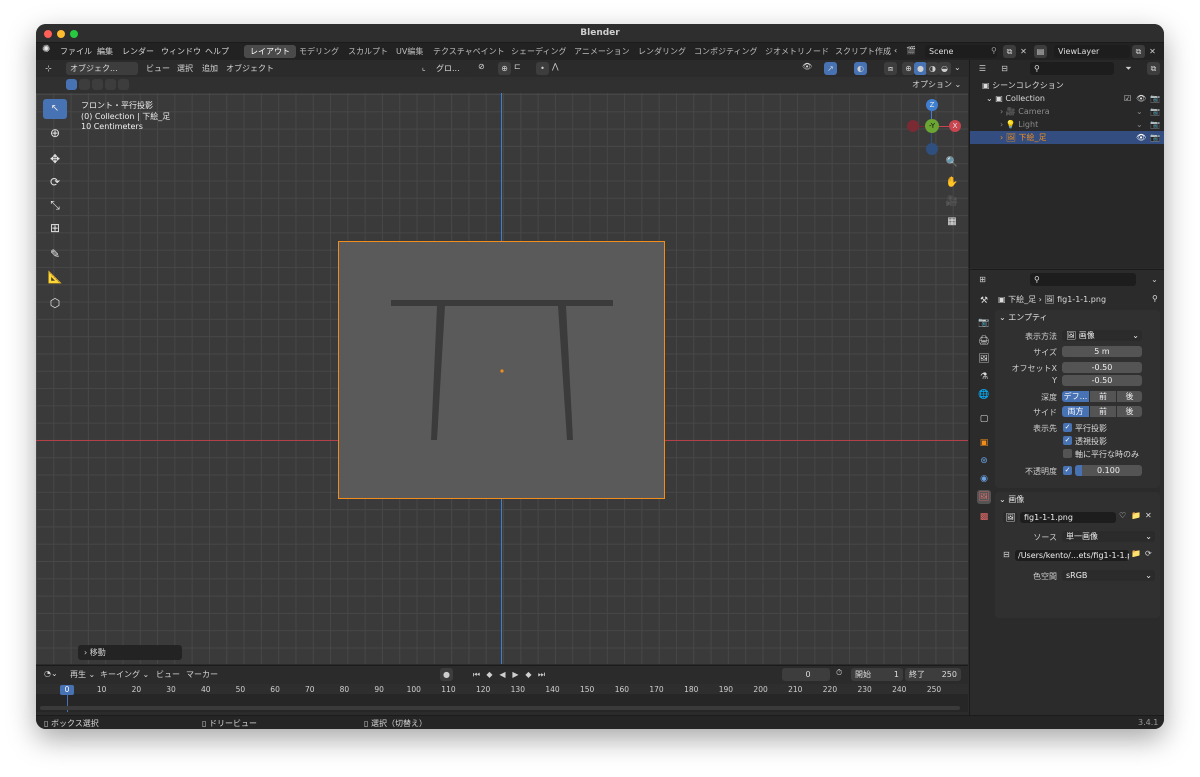  Describe the element at coordinates (806, 674) in the screenshot. I see `current-frame-field: 0` at that location.